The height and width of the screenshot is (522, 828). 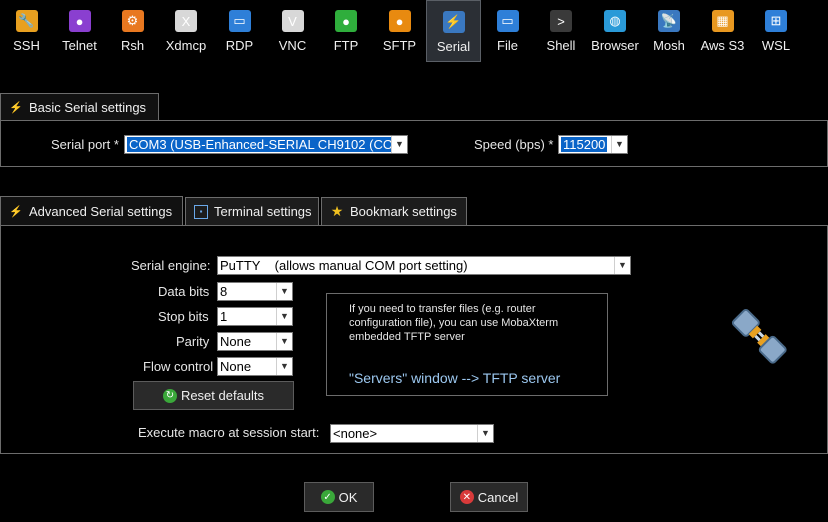 What do you see at coordinates (346, 21) in the screenshot?
I see `globe-green-icon: ●` at bounding box center [346, 21].